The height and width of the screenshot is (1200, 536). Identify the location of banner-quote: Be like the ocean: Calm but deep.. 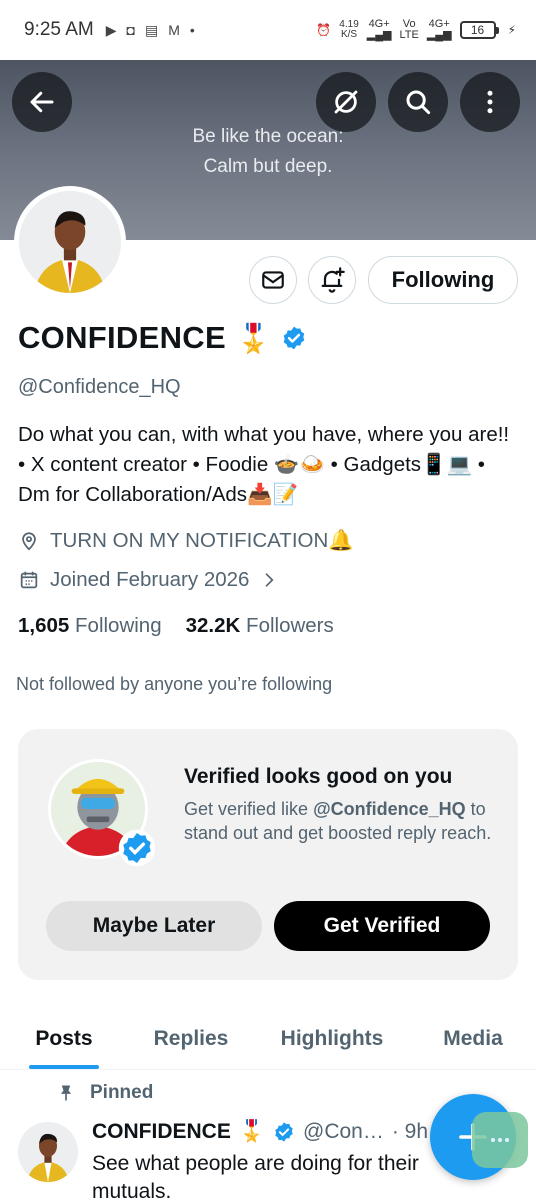
(268, 151).